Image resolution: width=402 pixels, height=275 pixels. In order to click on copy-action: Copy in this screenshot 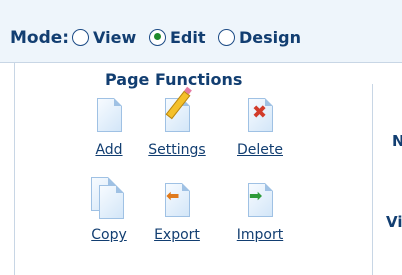, I will do `click(109, 210)`.